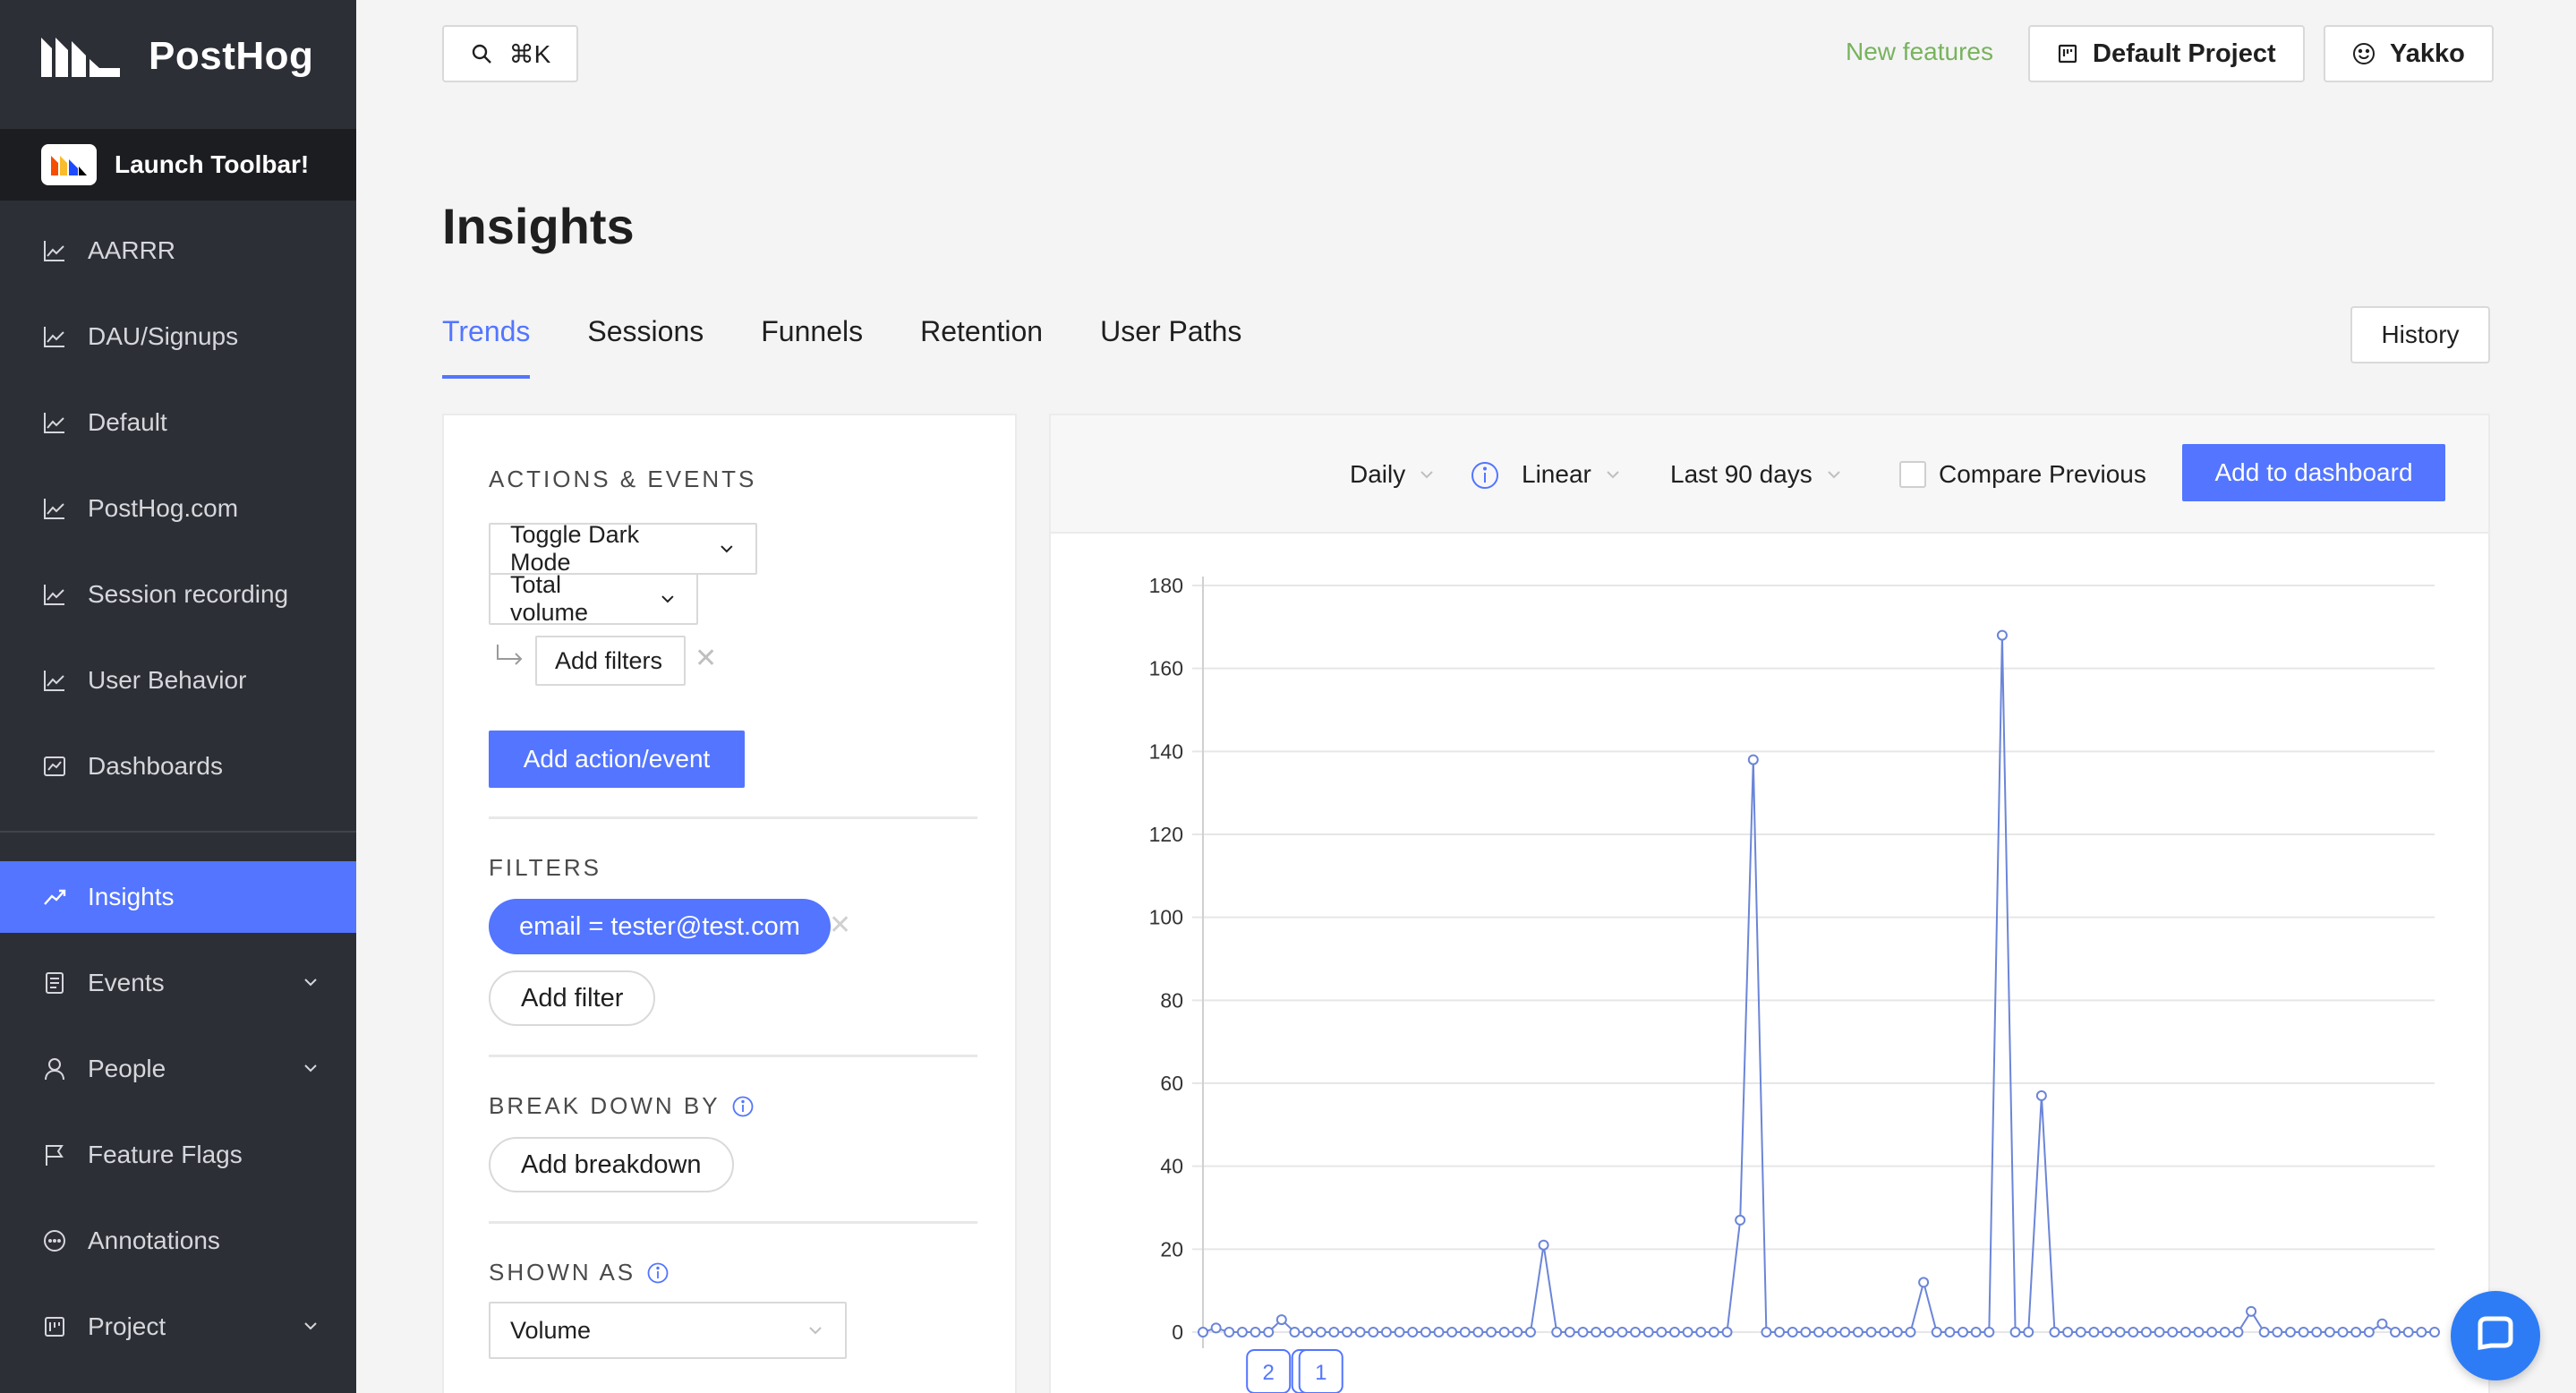 The image size is (2576, 1393). Describe the element at coordinates (178, 1069) in the screenshot. I see `sidebar-item-people: People` at that location.